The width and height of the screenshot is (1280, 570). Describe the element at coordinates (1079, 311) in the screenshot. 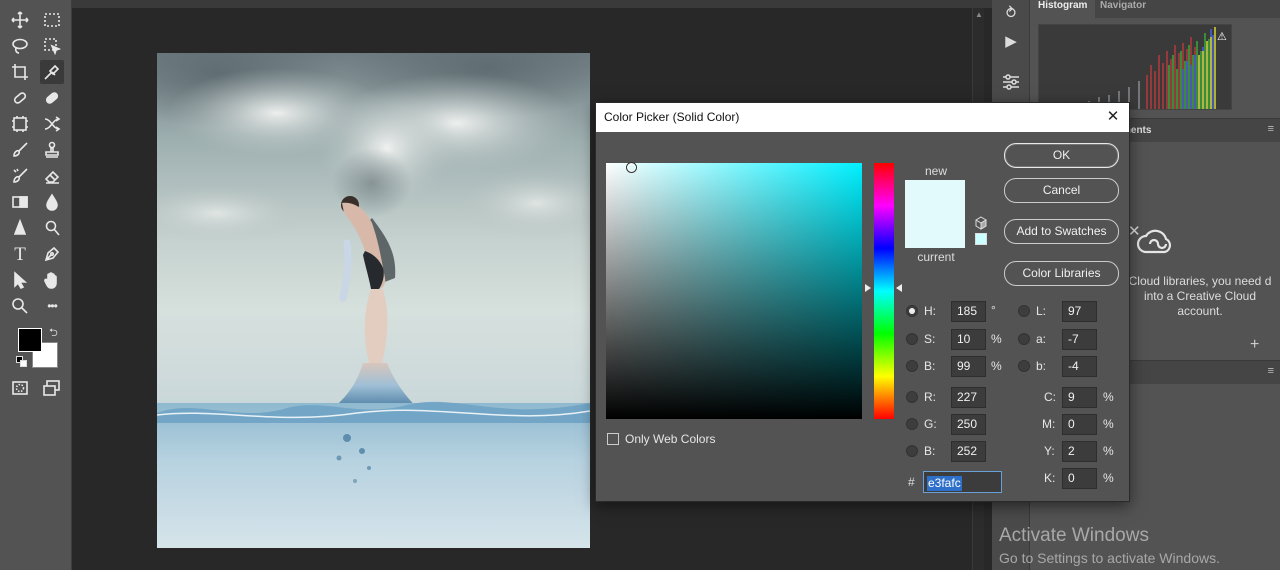

I see `lab-l-input: 97` at that location.